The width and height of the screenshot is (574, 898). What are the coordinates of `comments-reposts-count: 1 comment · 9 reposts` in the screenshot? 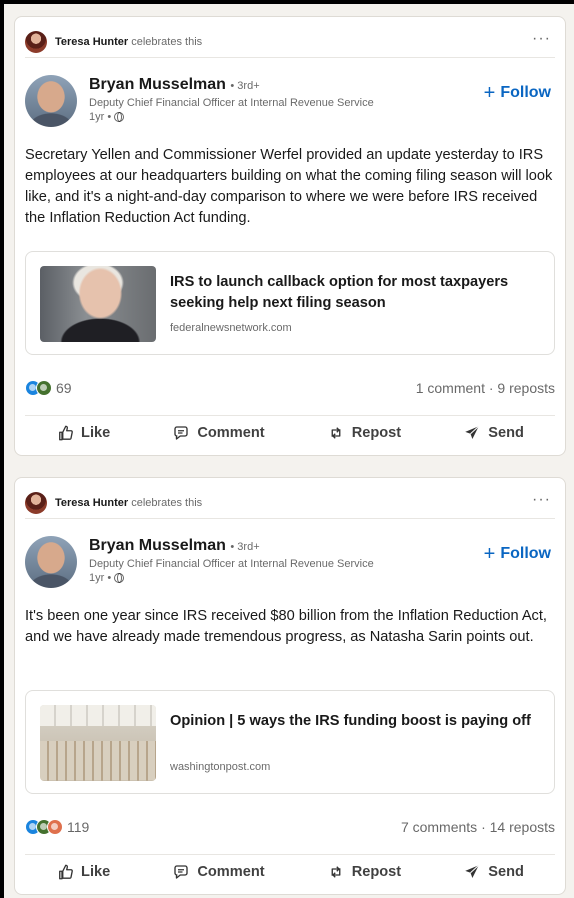 It's located at (485, 388).